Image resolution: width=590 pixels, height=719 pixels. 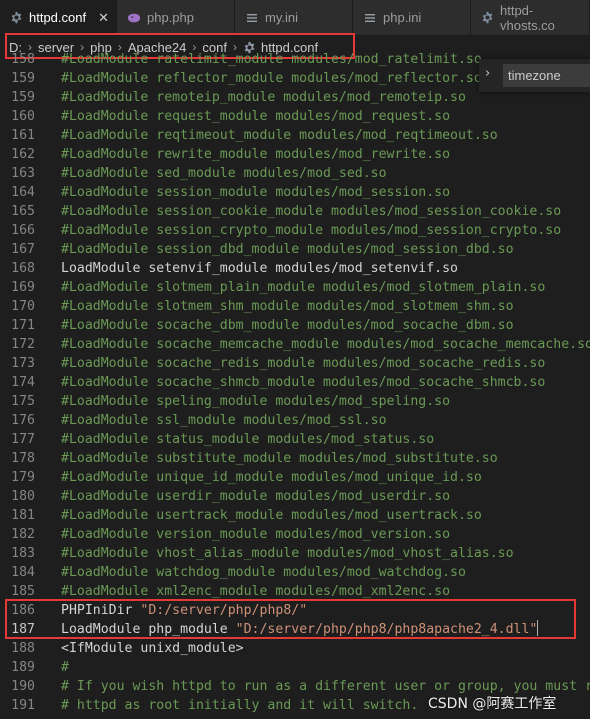 I want to click on line-number: 188, so click(x=23, y=648).